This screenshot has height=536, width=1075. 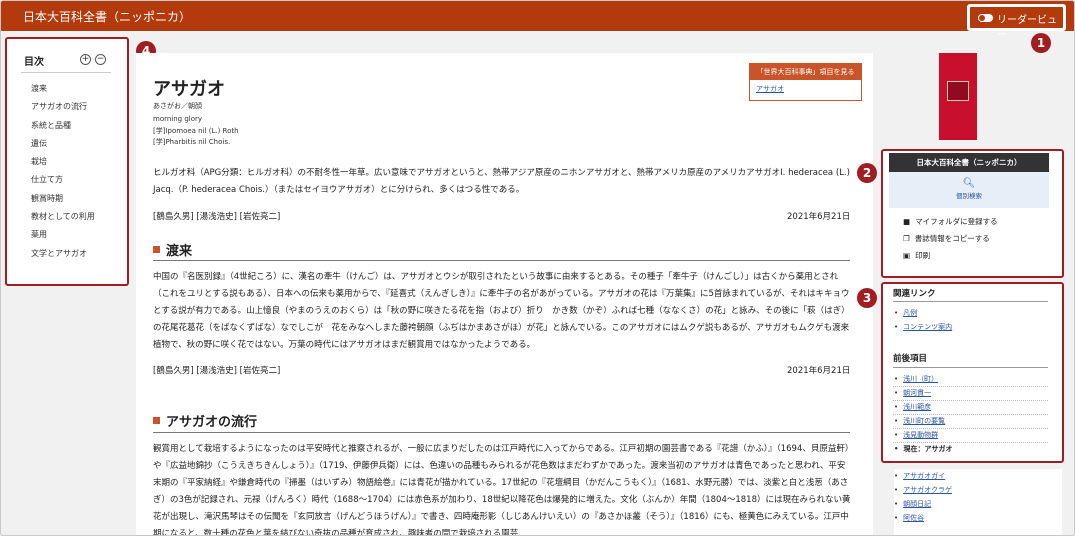 What do you see at coordinates (192, 142) in the screenshot?
I see `scientific-name-2: [学]Pharbitis nil Chois.` at bounding box center [192, 142].